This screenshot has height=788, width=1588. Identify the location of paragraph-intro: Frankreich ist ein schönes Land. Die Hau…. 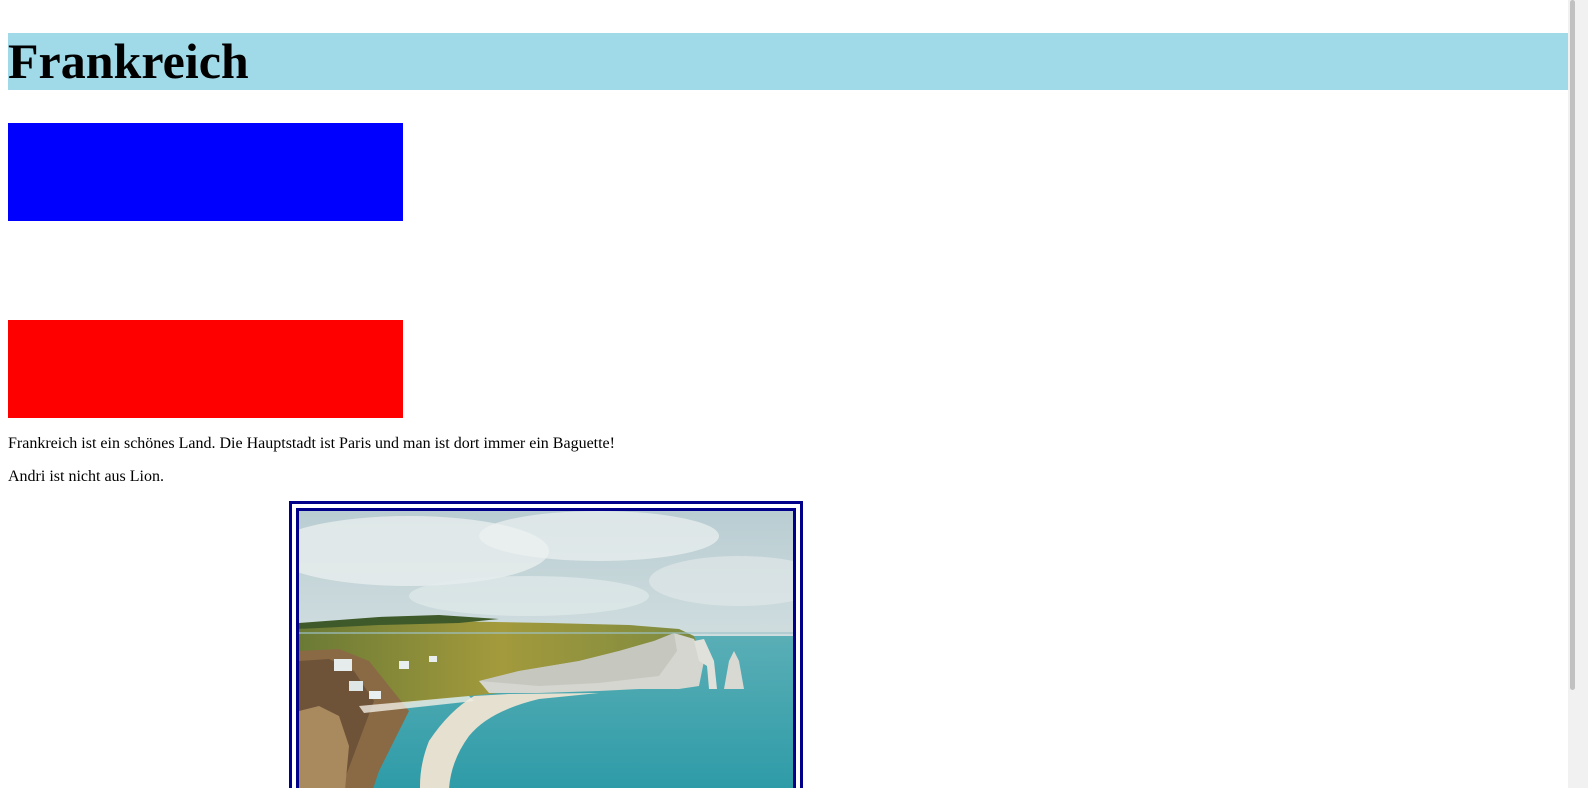
(311, 443).